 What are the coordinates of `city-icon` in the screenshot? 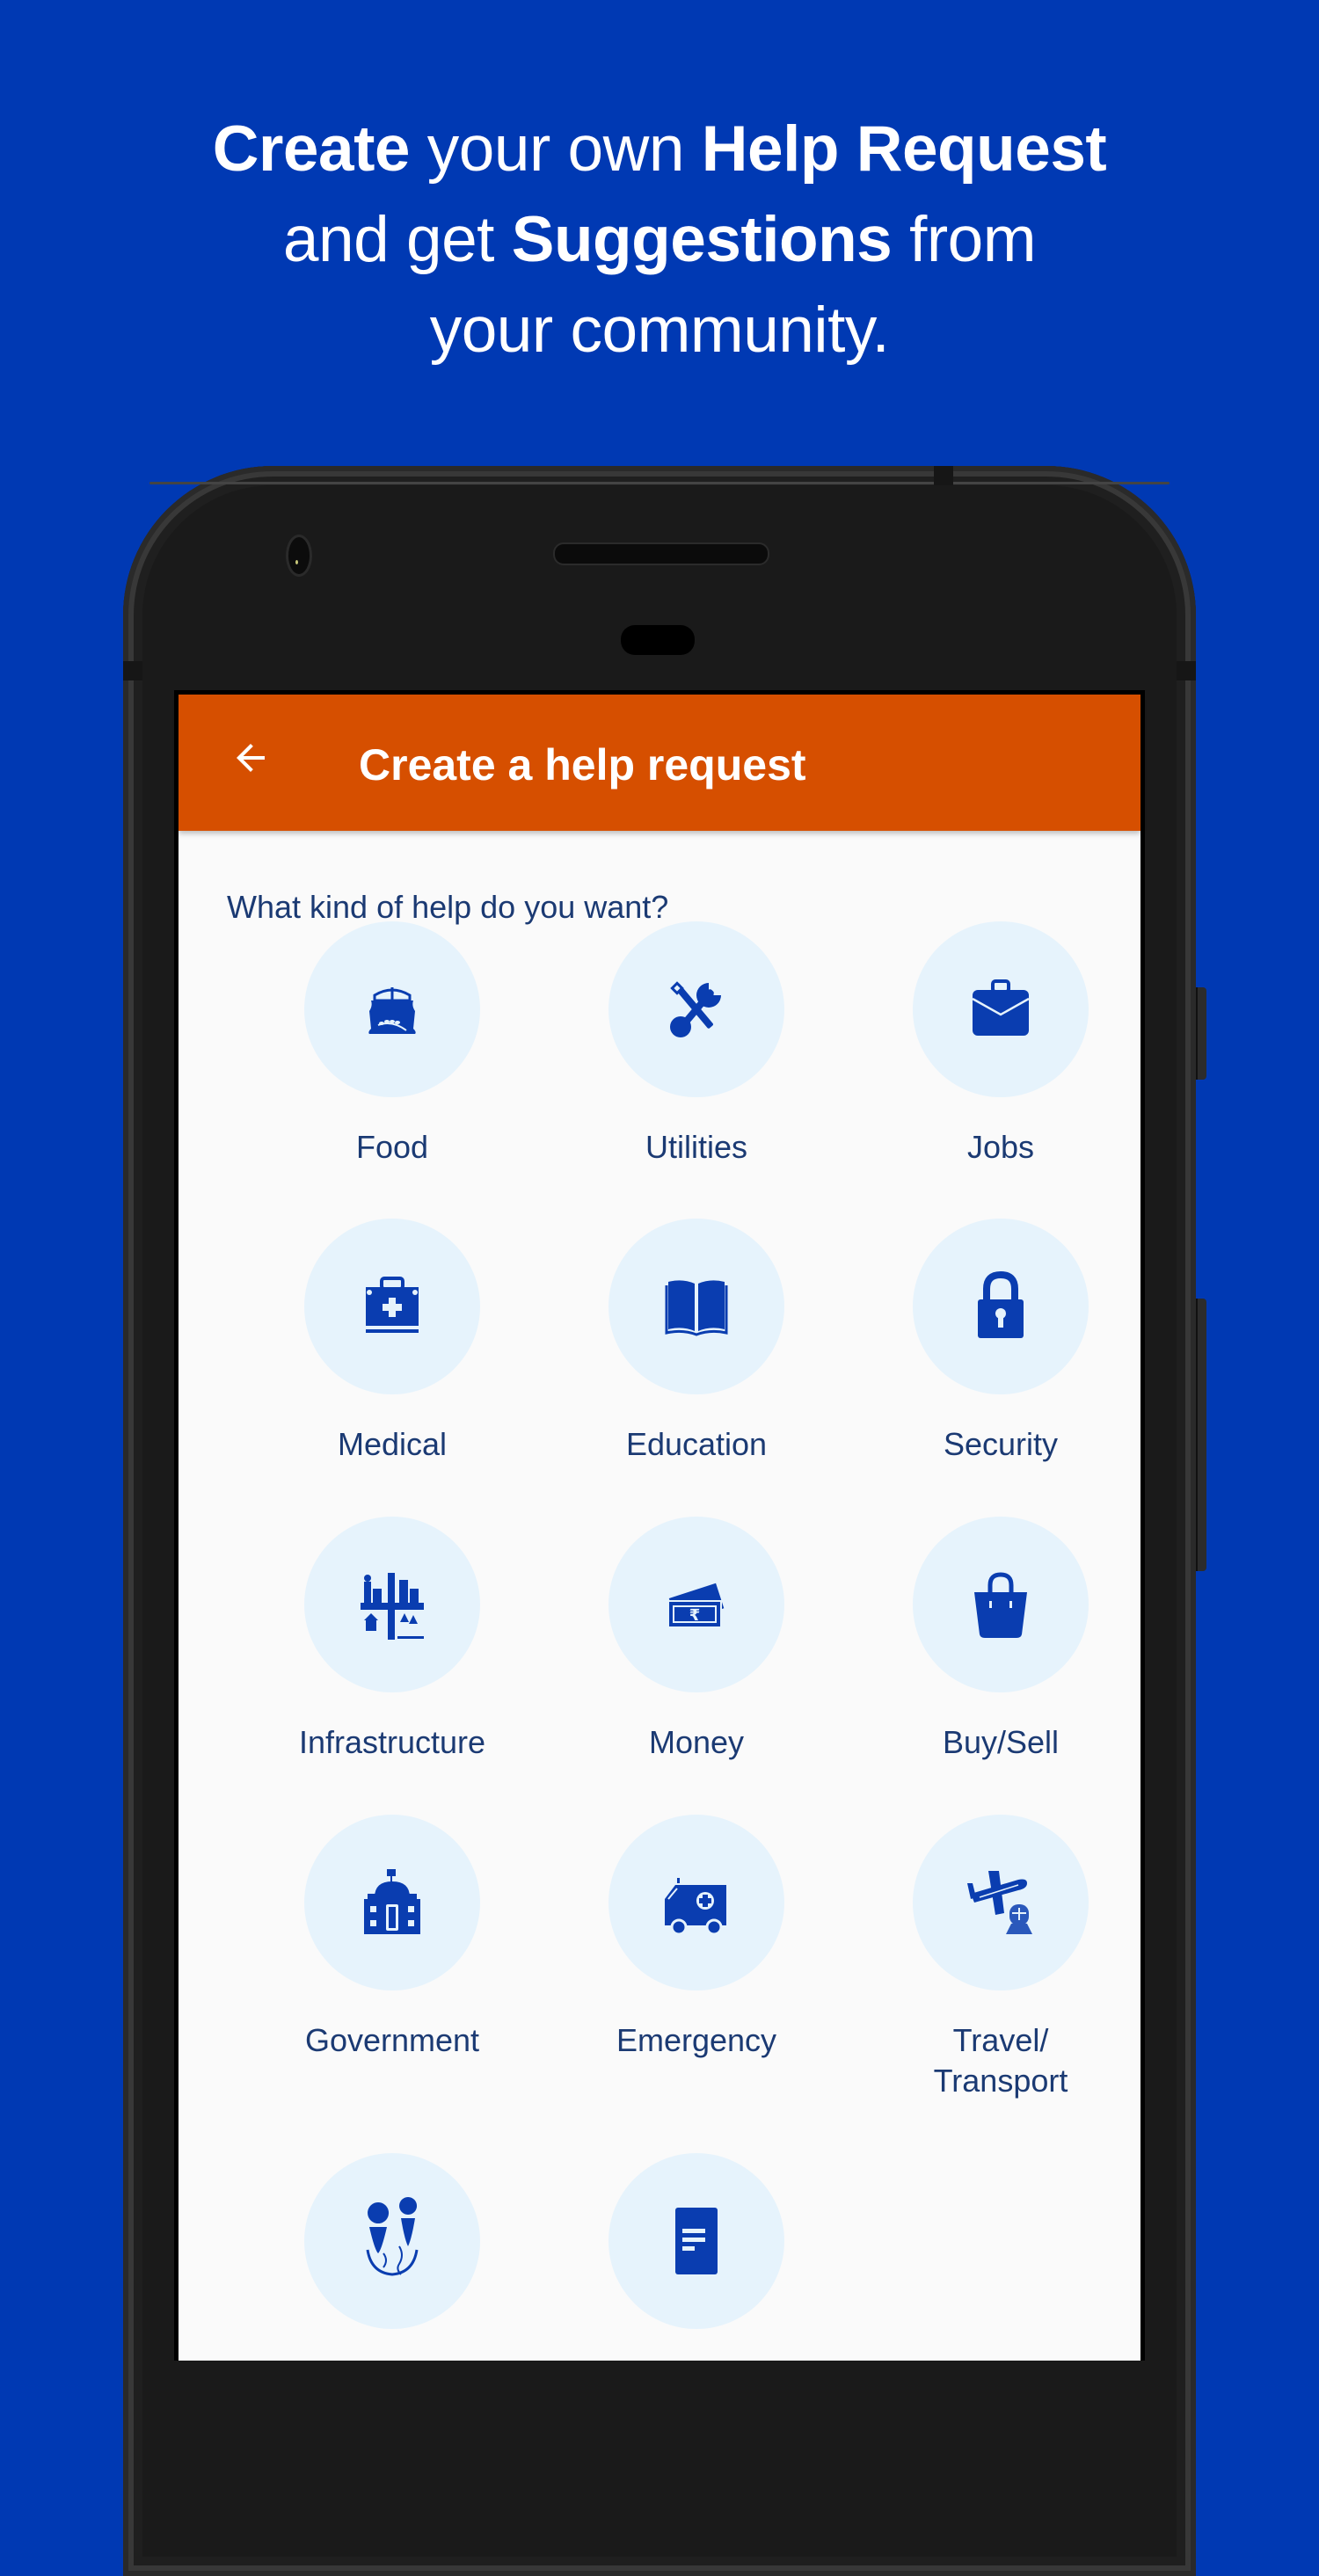 It's located at (392, 1606).